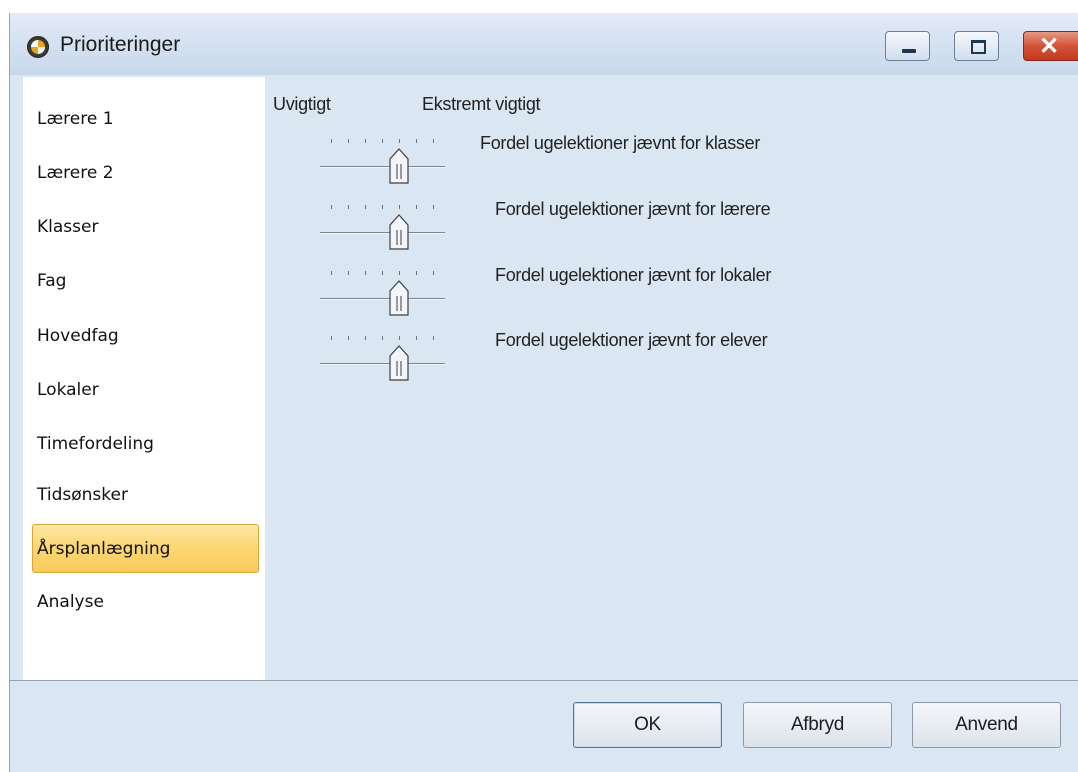 This screenshot has width=1078, height=772. Describe the element at coordinates (120, 44) in the screenshot. I see `window-title: Prioriteringer` at that location.